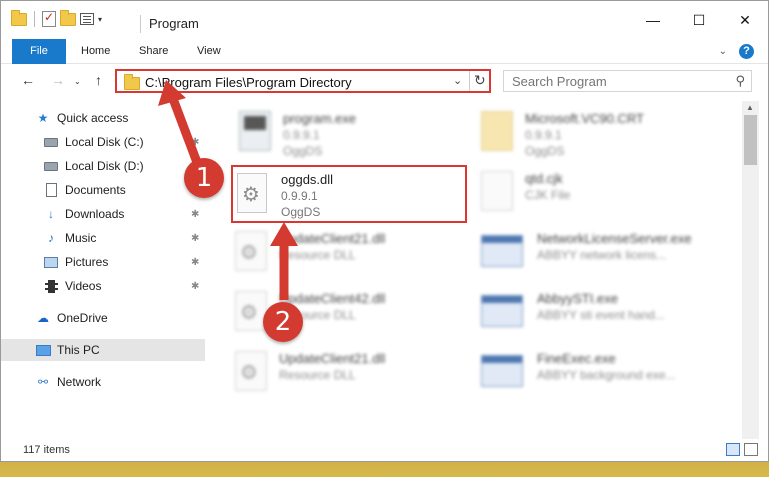 Image resolution: width=769 pixels, height=477 pixels. What do you see at coordinates (653, 20) in the screenshot?
I see `minimize-button: —` at bounding box center [653, 20].